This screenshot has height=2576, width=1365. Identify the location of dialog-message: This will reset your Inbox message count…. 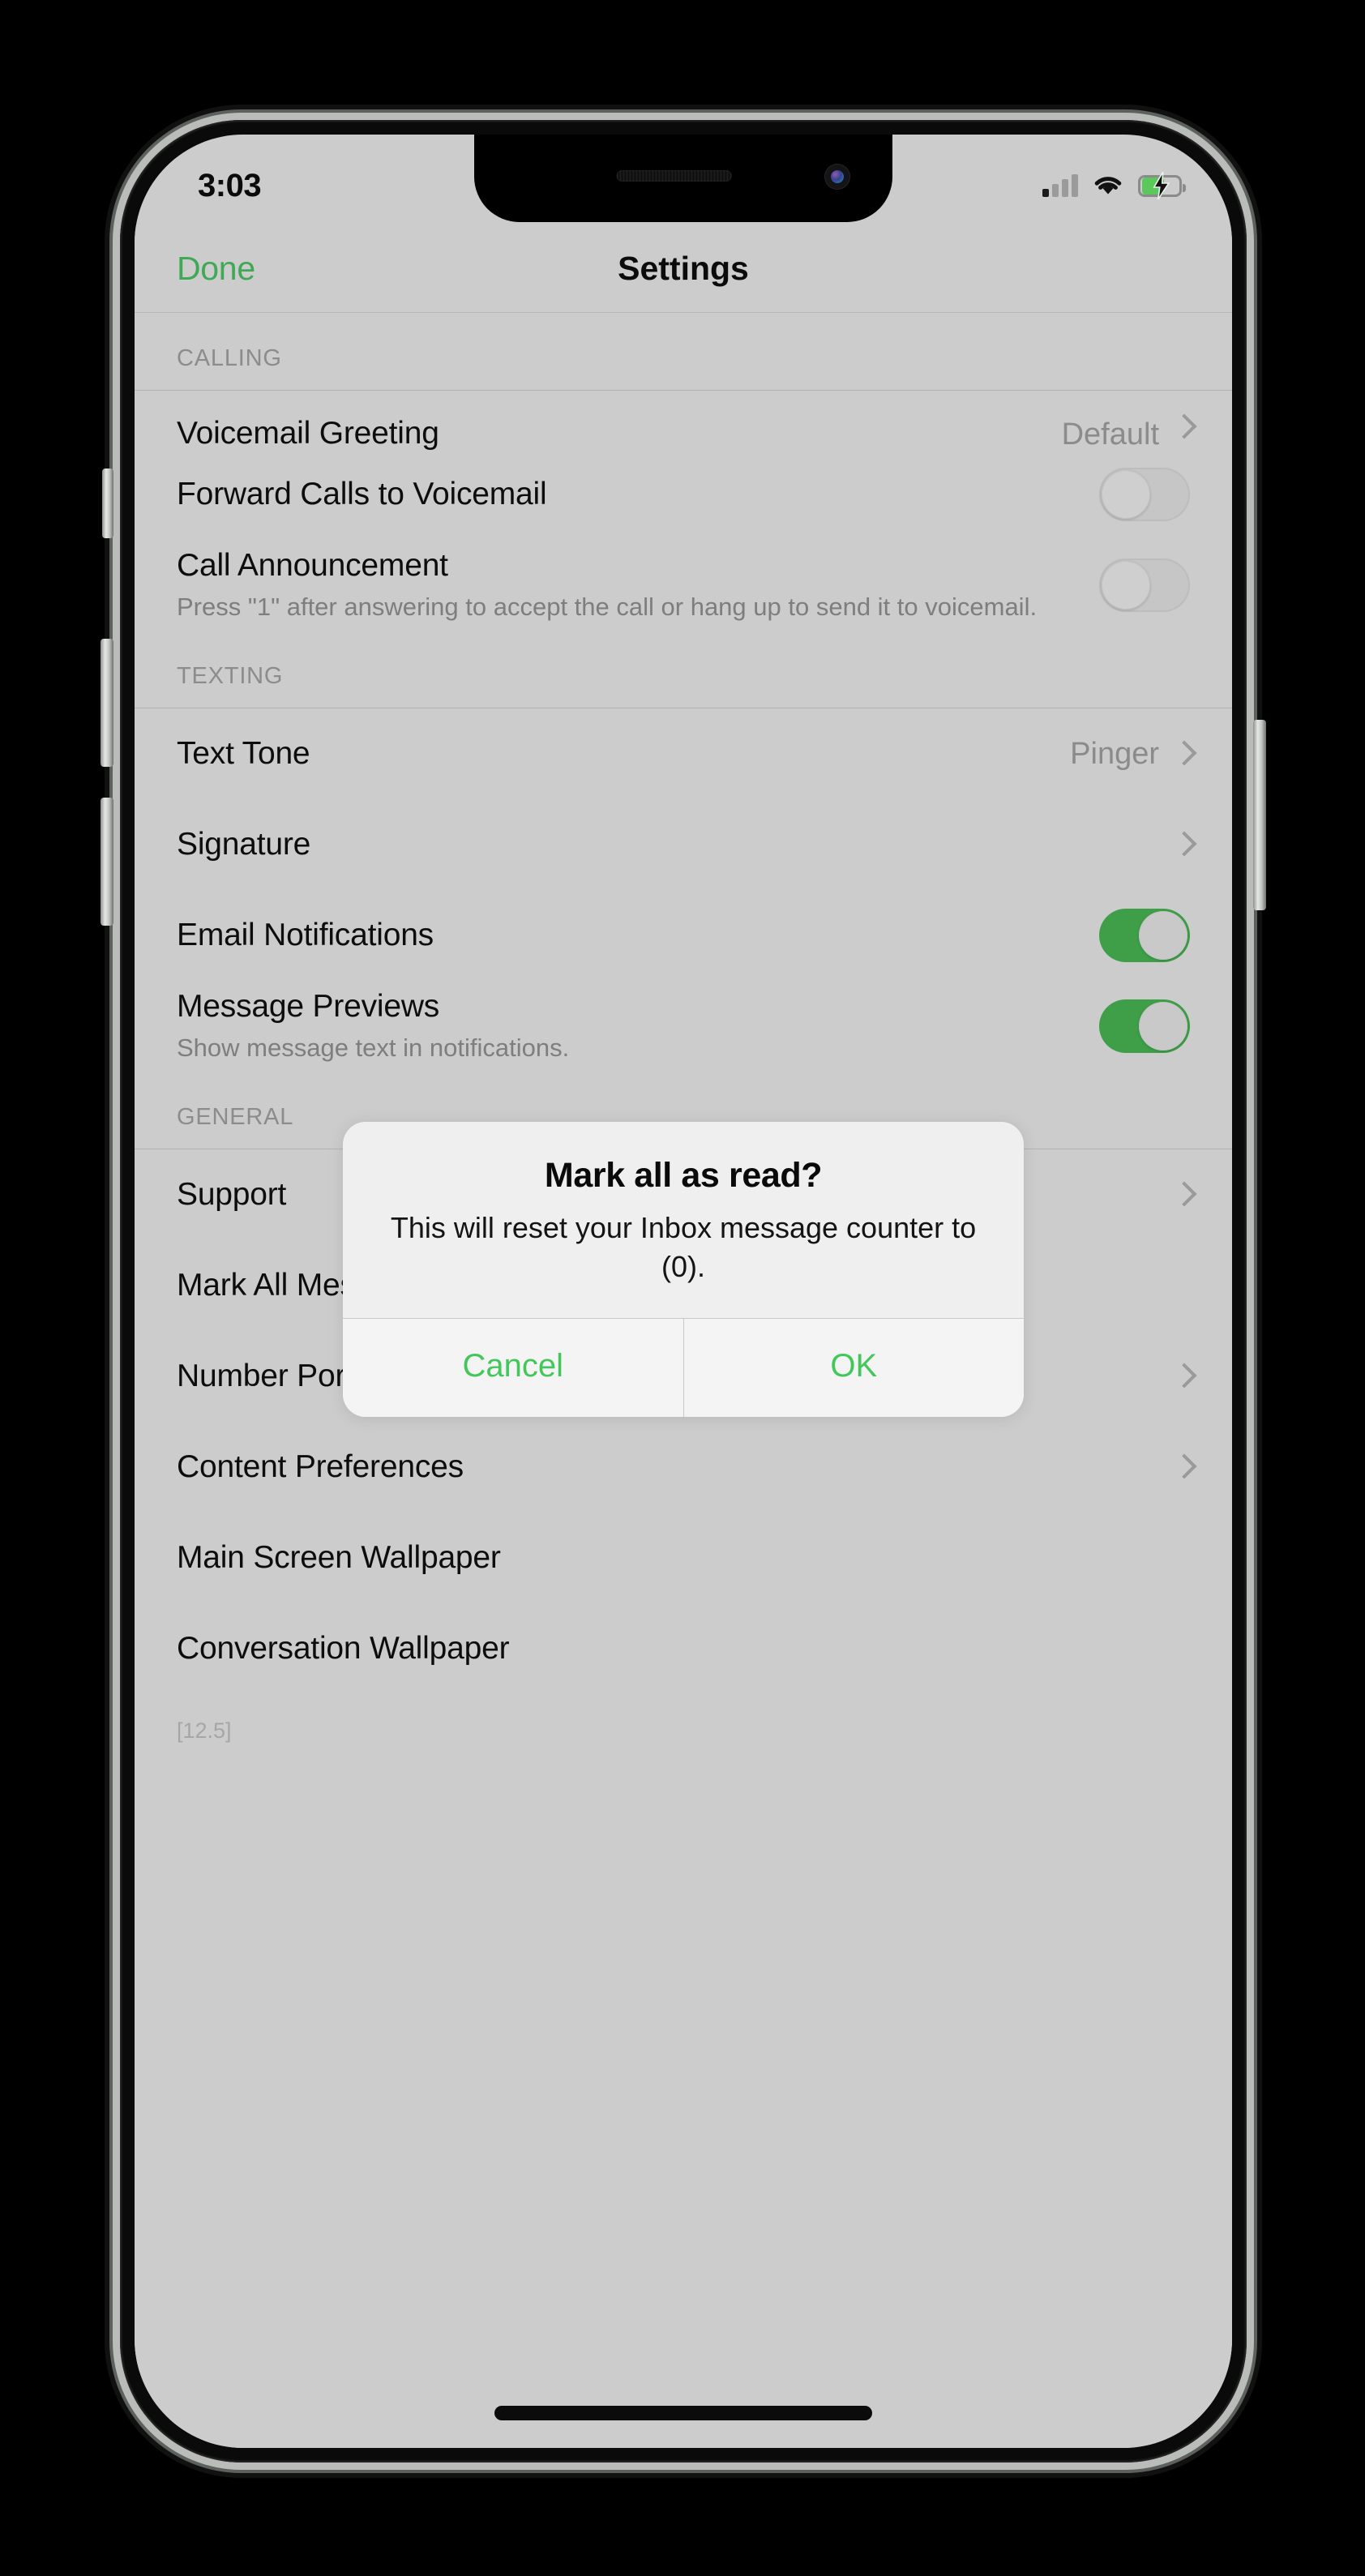
(683, 1247).